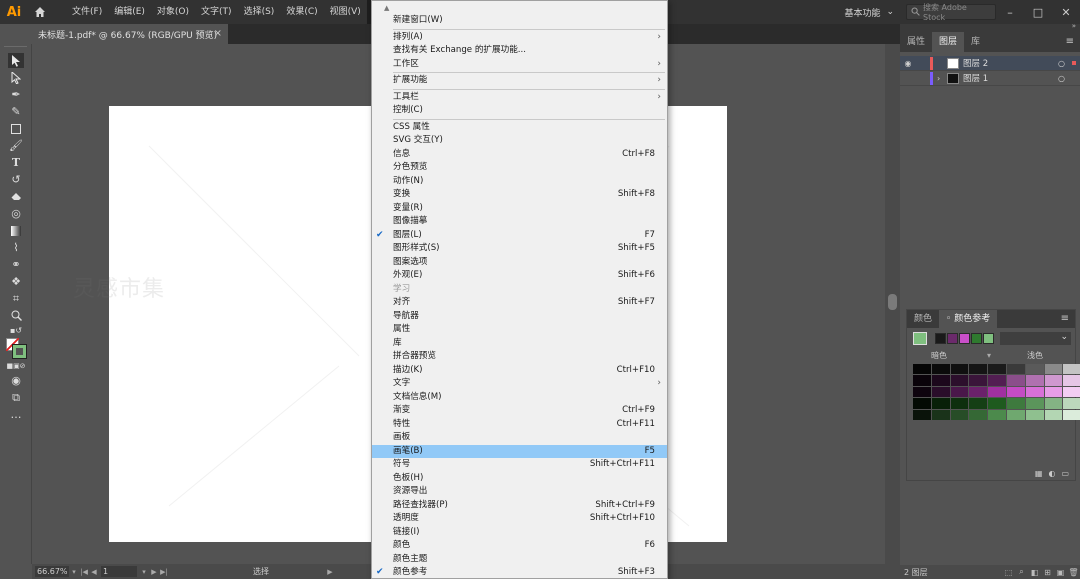 The height and width of the screenshot is (579, 1080). What do you see at coordinates (519, 182) in the screenshot?
I see `window-menu-item: 动作(N)` at bounding box center [519, 182].